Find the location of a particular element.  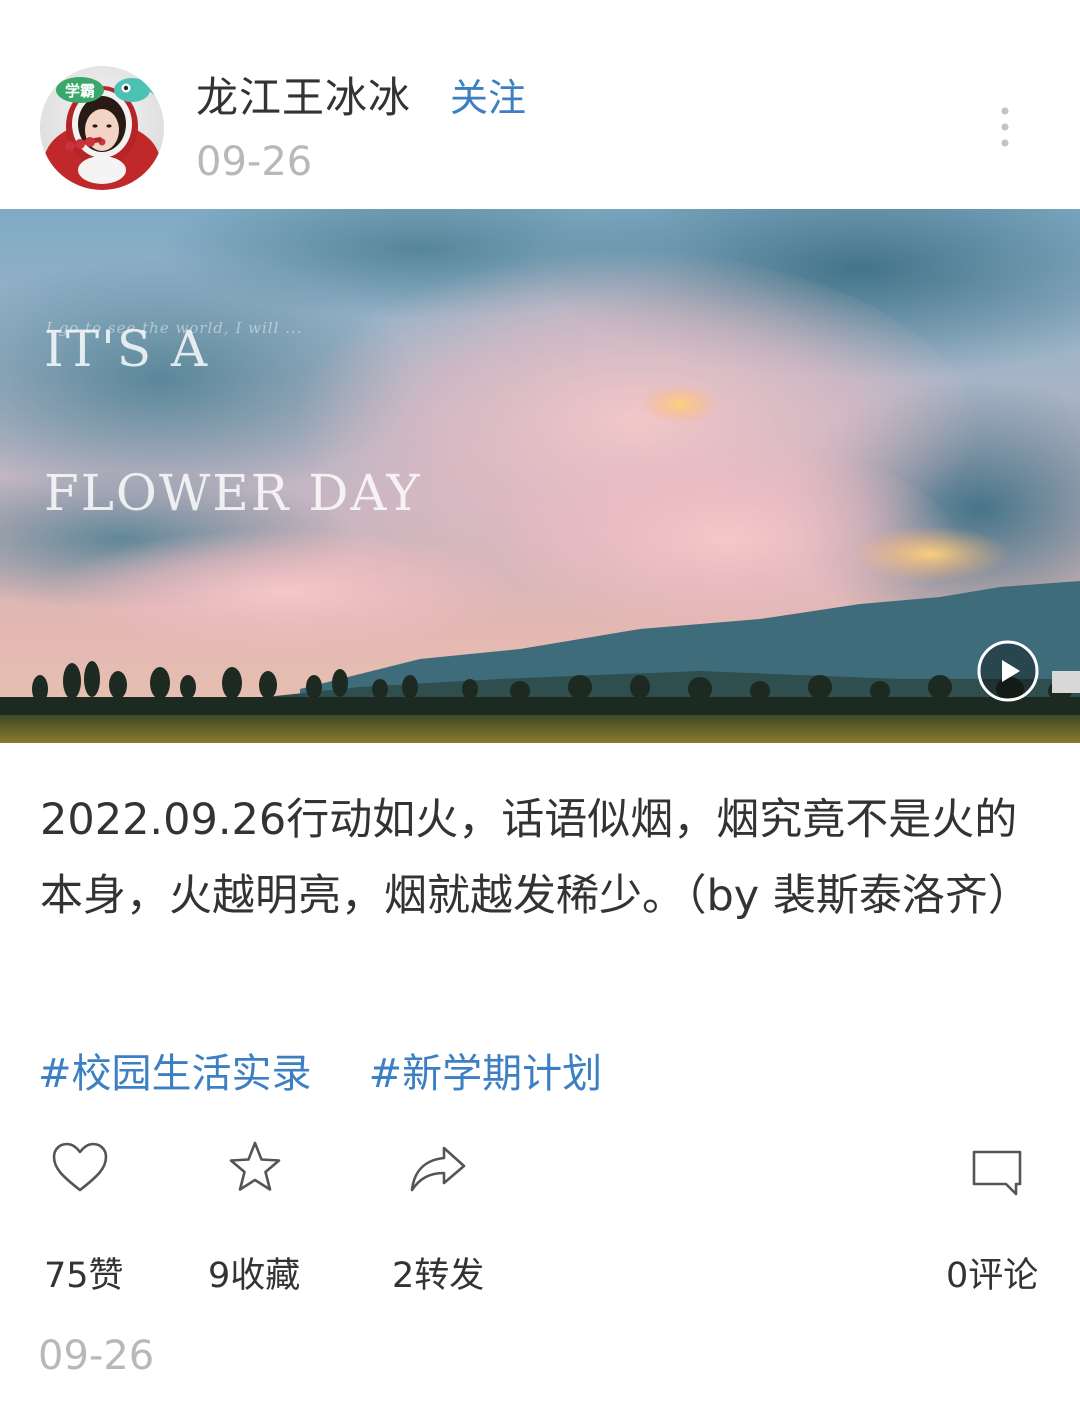

follow-button: 关注 is located at coordinates (488, 98).